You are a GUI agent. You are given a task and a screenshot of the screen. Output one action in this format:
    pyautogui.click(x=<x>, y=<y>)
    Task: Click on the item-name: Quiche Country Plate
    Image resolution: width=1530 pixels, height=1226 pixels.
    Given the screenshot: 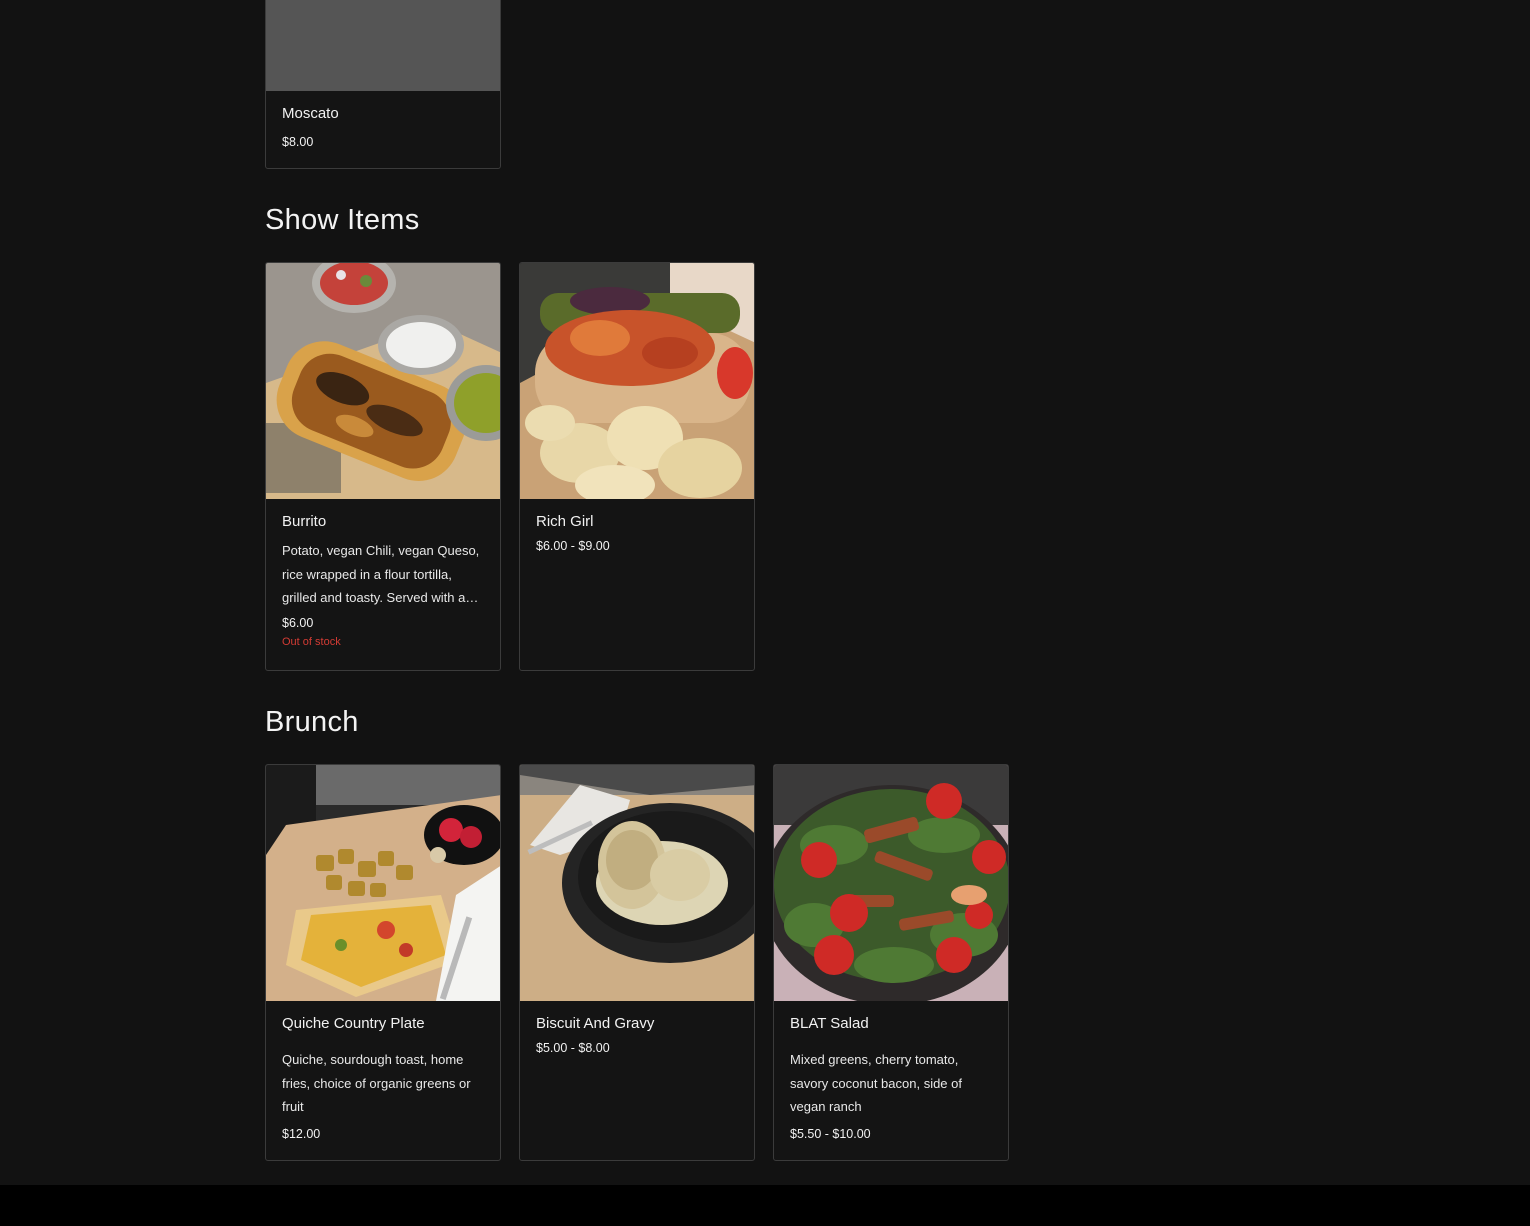 What is the action you would take?
    pyautogui.click(x=353, y=1023)
    